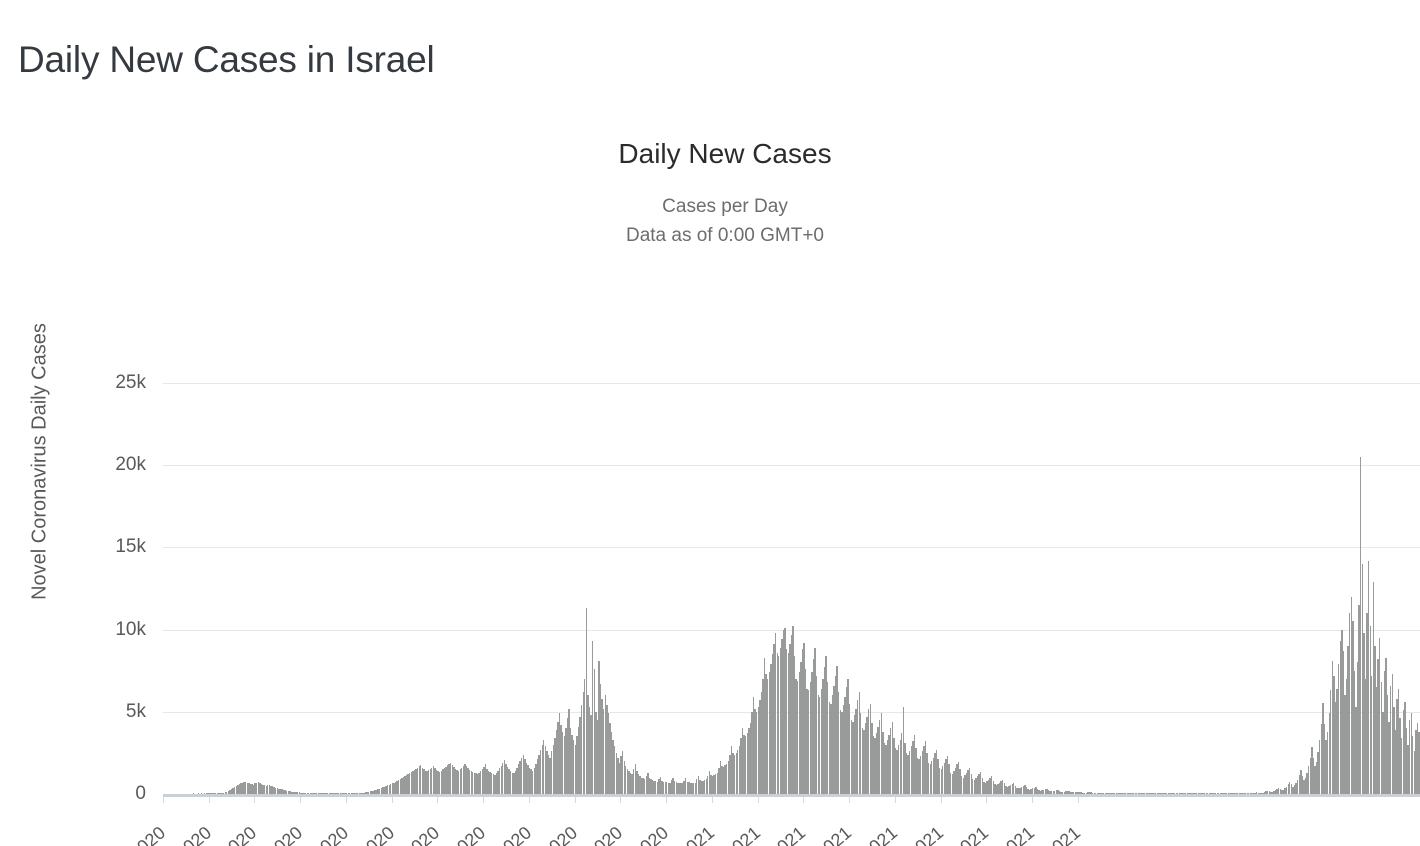 The height and width of the screenshot is (846, 1420). I want to click on y-tick-label: 0, so click(140, 793).